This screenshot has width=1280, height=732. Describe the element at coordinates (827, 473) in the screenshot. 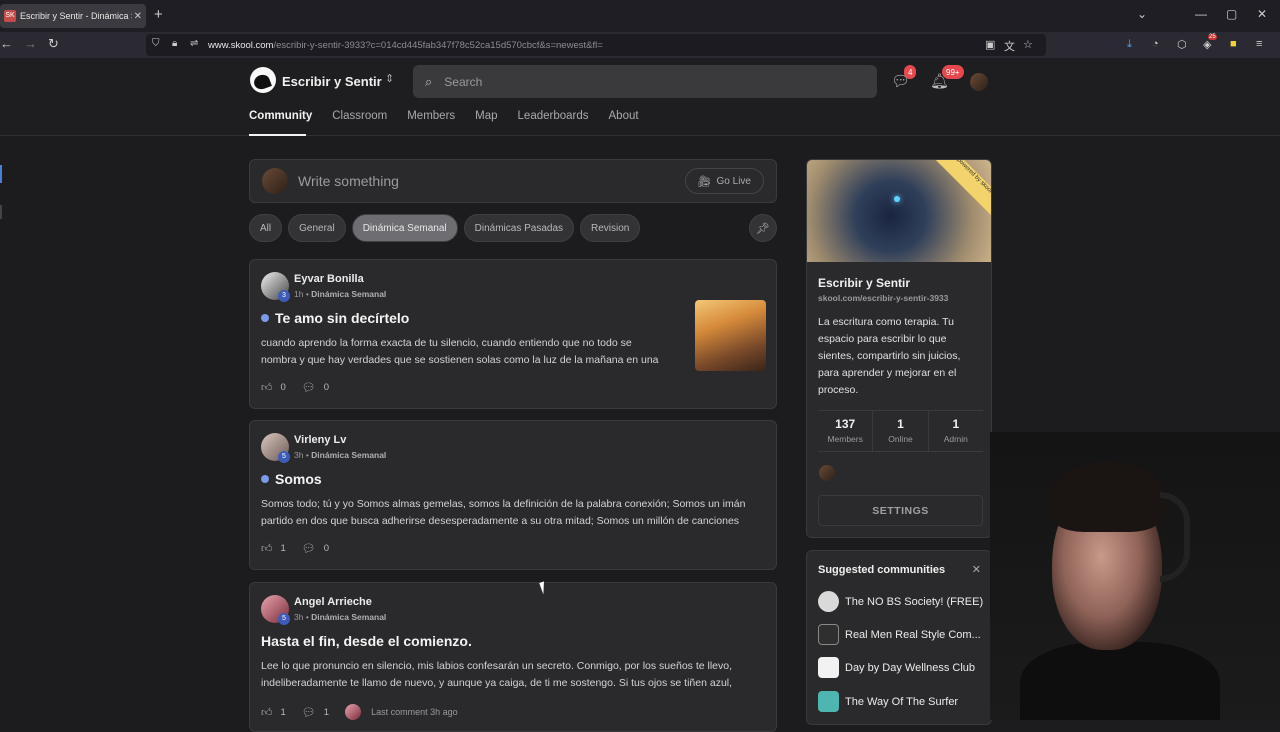

I see `admin-avatar` at that location.